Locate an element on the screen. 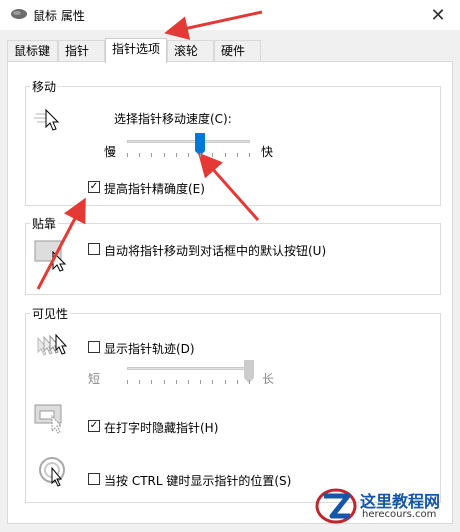  slow-label: 慢 is located at coordinates (110, 152).